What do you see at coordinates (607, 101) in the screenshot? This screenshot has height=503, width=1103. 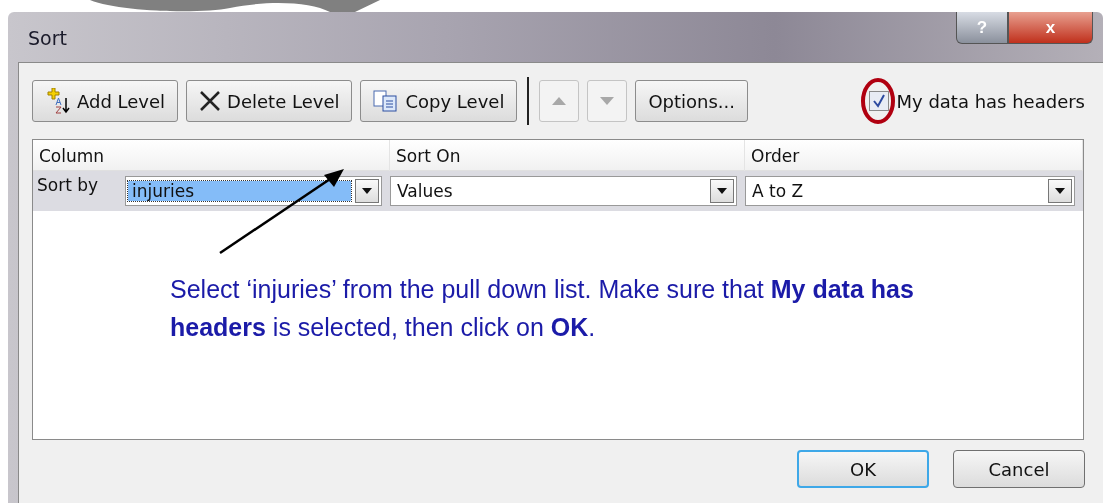 I see `down-triangle-icon` at bounding box center [607, 101].